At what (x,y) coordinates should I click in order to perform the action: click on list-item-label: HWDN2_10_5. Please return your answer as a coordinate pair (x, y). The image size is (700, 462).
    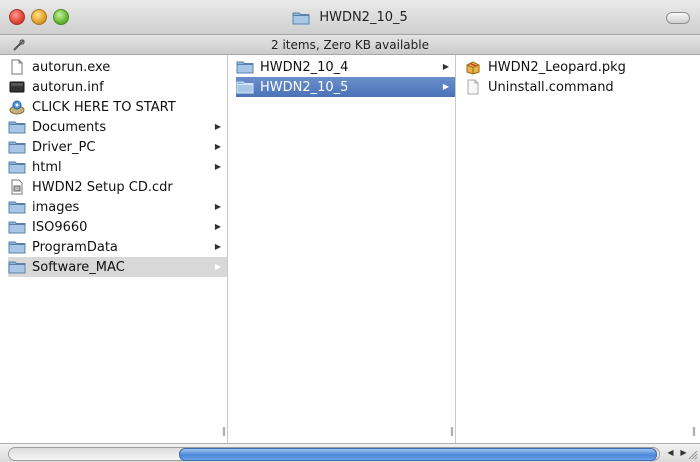
    Looking at the image, I should click on (304, 87).